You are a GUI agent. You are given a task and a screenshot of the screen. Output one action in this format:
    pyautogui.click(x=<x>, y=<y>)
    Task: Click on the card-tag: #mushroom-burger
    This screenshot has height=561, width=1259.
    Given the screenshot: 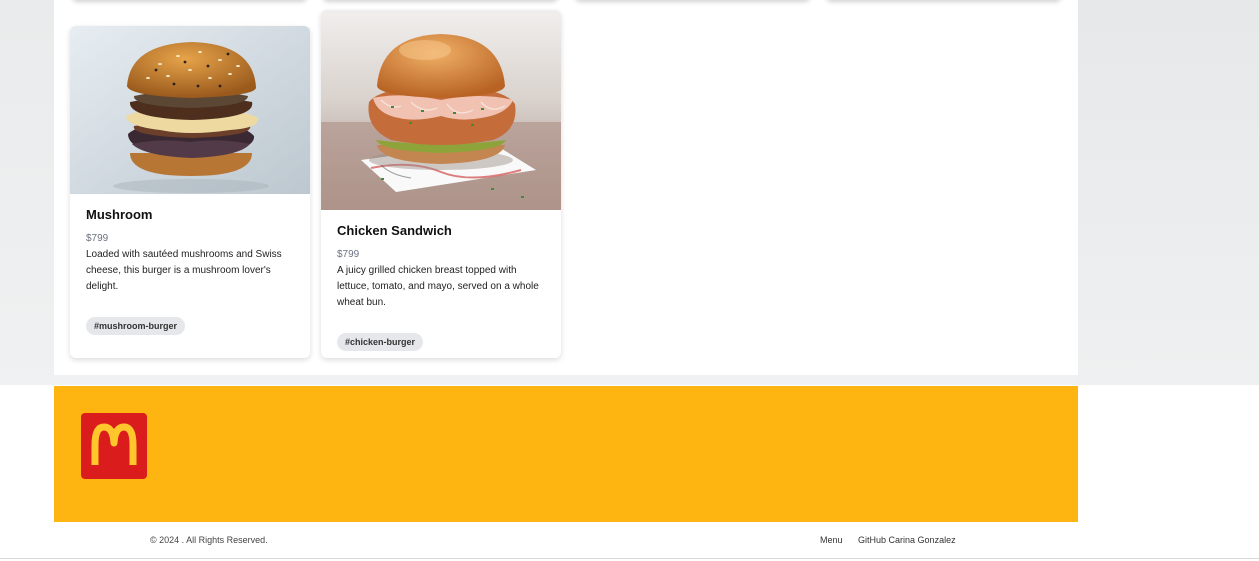 What is the action you would take?
    pyautogui.click(x=136, y=326)
    